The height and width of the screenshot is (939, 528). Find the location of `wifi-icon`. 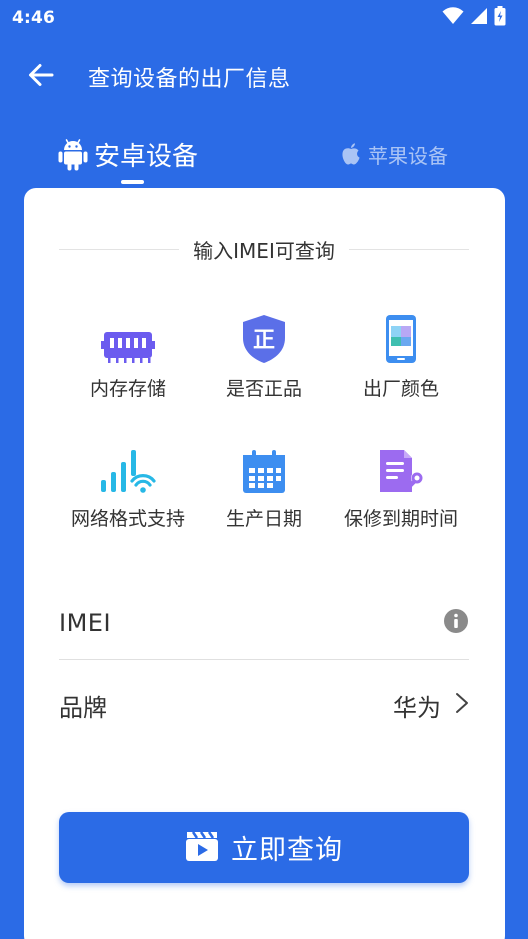

wifi-icon is located at coordinates (453, 18).